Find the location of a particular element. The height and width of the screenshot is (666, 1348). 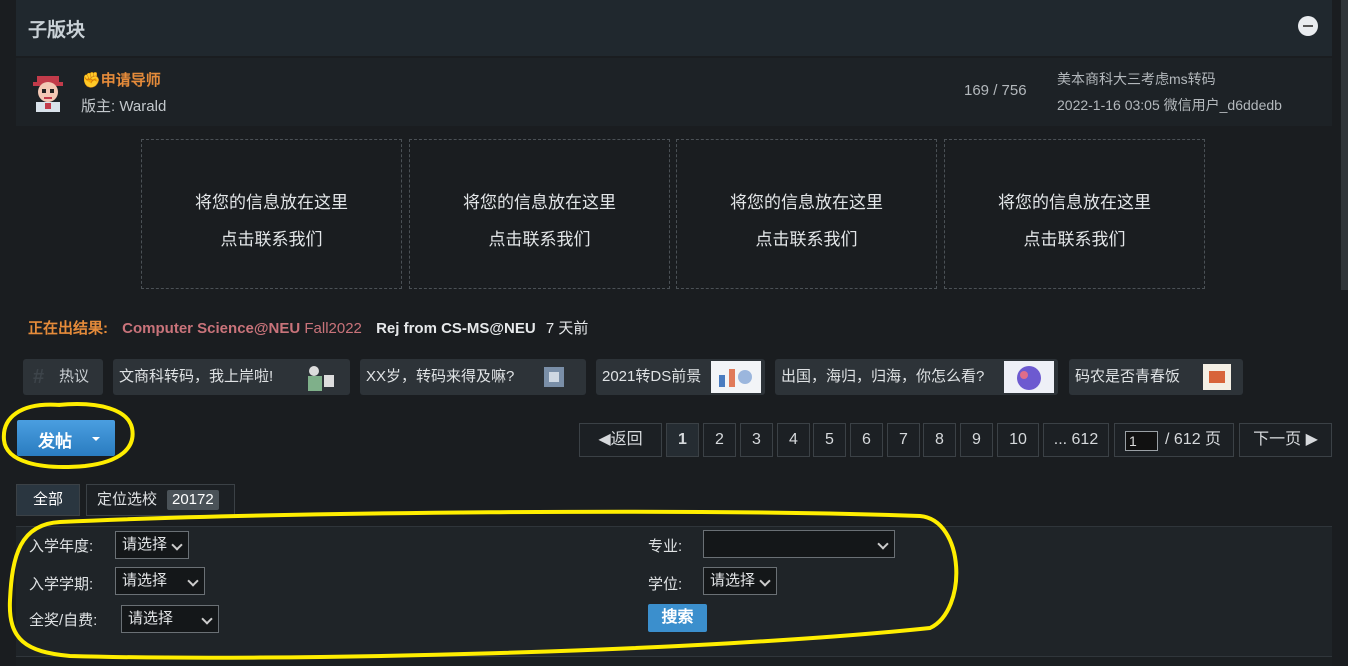

page-link: 7 is located at coordinates (903, 440).